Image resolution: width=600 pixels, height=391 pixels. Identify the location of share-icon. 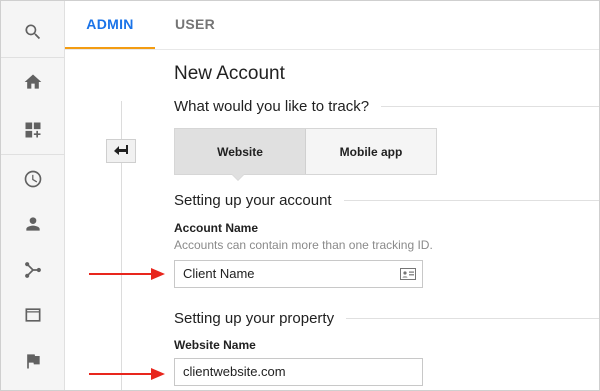
(32, 270).